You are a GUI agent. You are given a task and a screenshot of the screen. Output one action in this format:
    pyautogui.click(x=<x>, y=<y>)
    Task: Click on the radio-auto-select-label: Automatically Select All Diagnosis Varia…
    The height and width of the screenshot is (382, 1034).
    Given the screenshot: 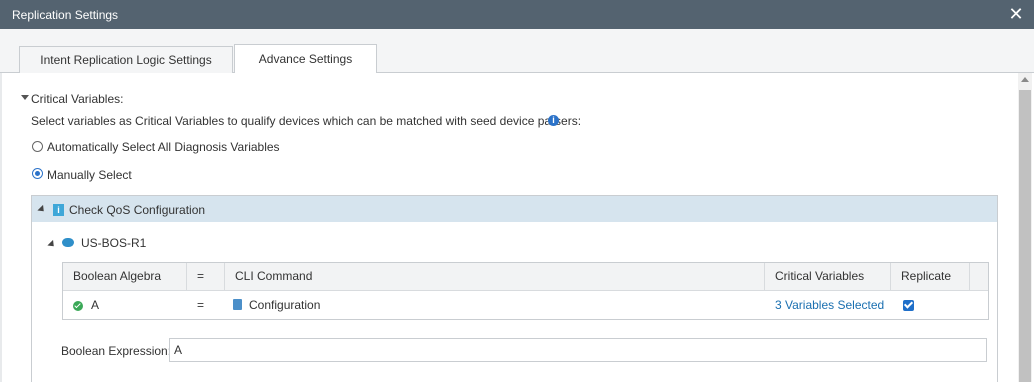 What is the action you would take?
    pyautogui.click(x=163, y=147)
    